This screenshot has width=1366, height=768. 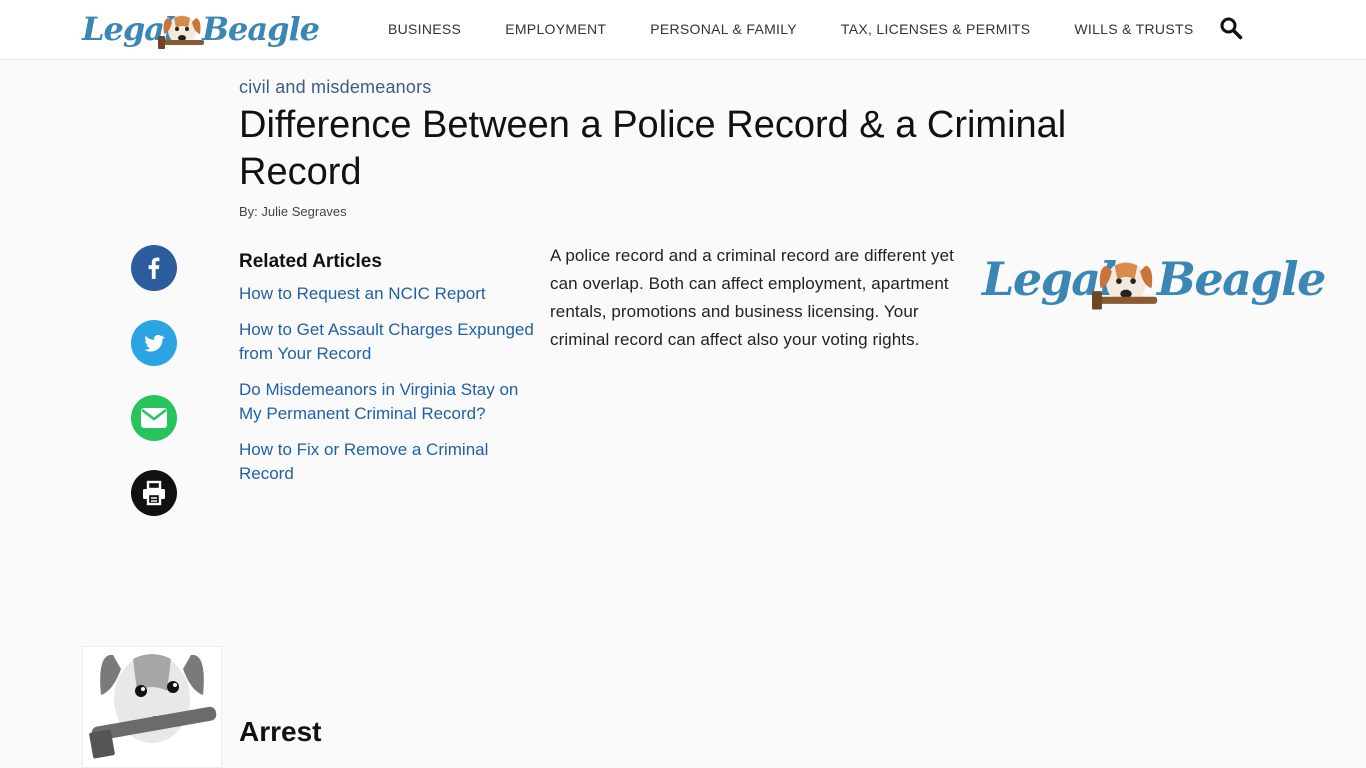 What do you see at coordinates (310, 261) in the screenshot?
I see `related-articles-heading: Related Articles` at bounding box center [310, 261].